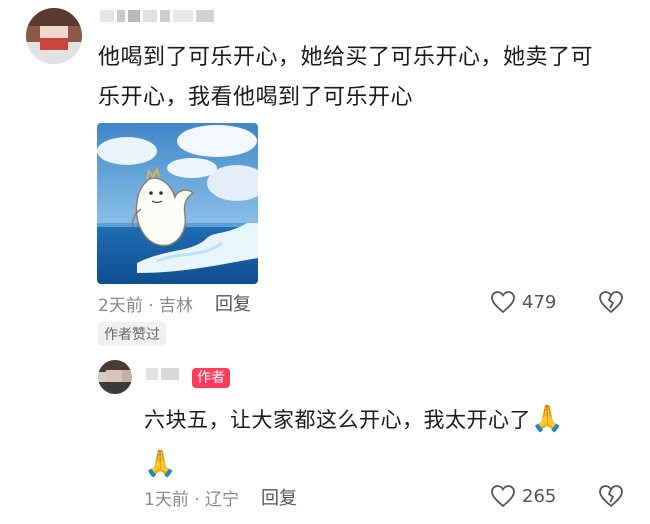 The height and width of the screenshot is (524, 650). I want to click on like-button: 479, so click(523, 302).